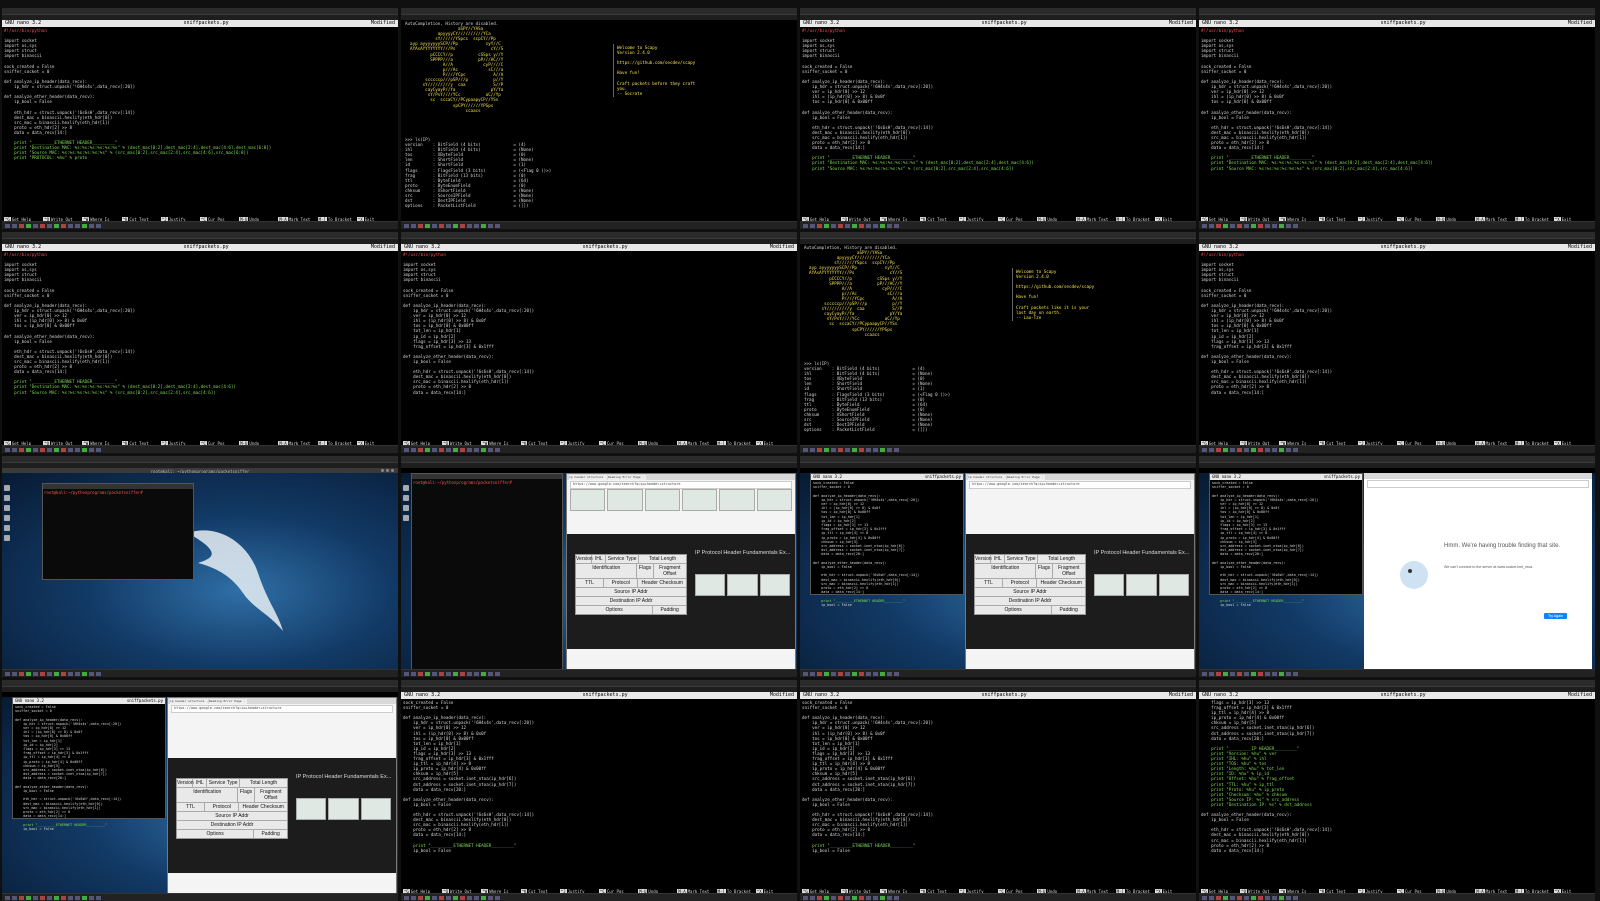  Describe the element at coordinates (382, 470) in the screenshot. I see `minimize-icon` at that location.